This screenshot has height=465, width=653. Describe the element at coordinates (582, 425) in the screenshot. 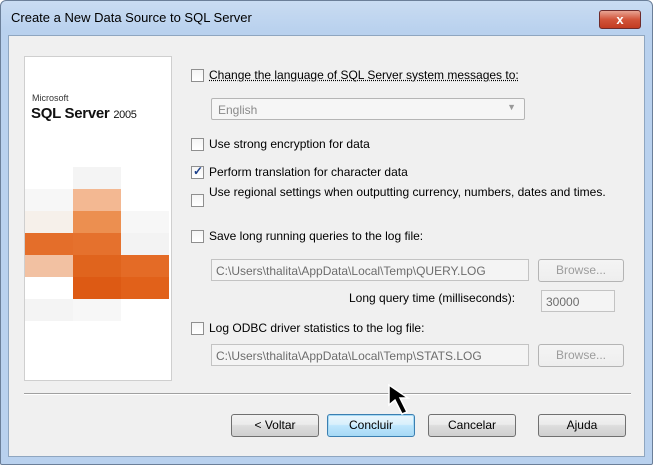

I see `help-button: Ajuda` at that location.